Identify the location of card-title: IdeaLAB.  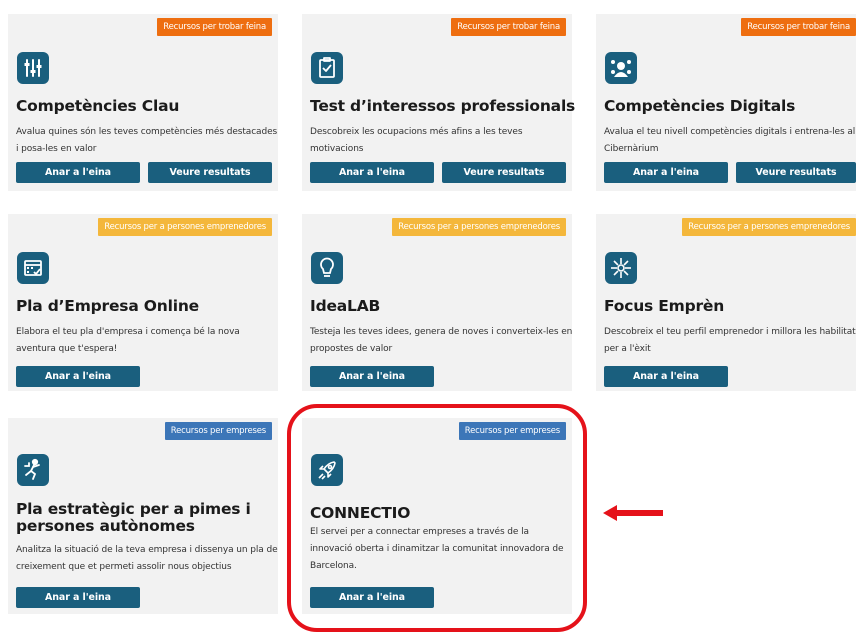
(345, 306).